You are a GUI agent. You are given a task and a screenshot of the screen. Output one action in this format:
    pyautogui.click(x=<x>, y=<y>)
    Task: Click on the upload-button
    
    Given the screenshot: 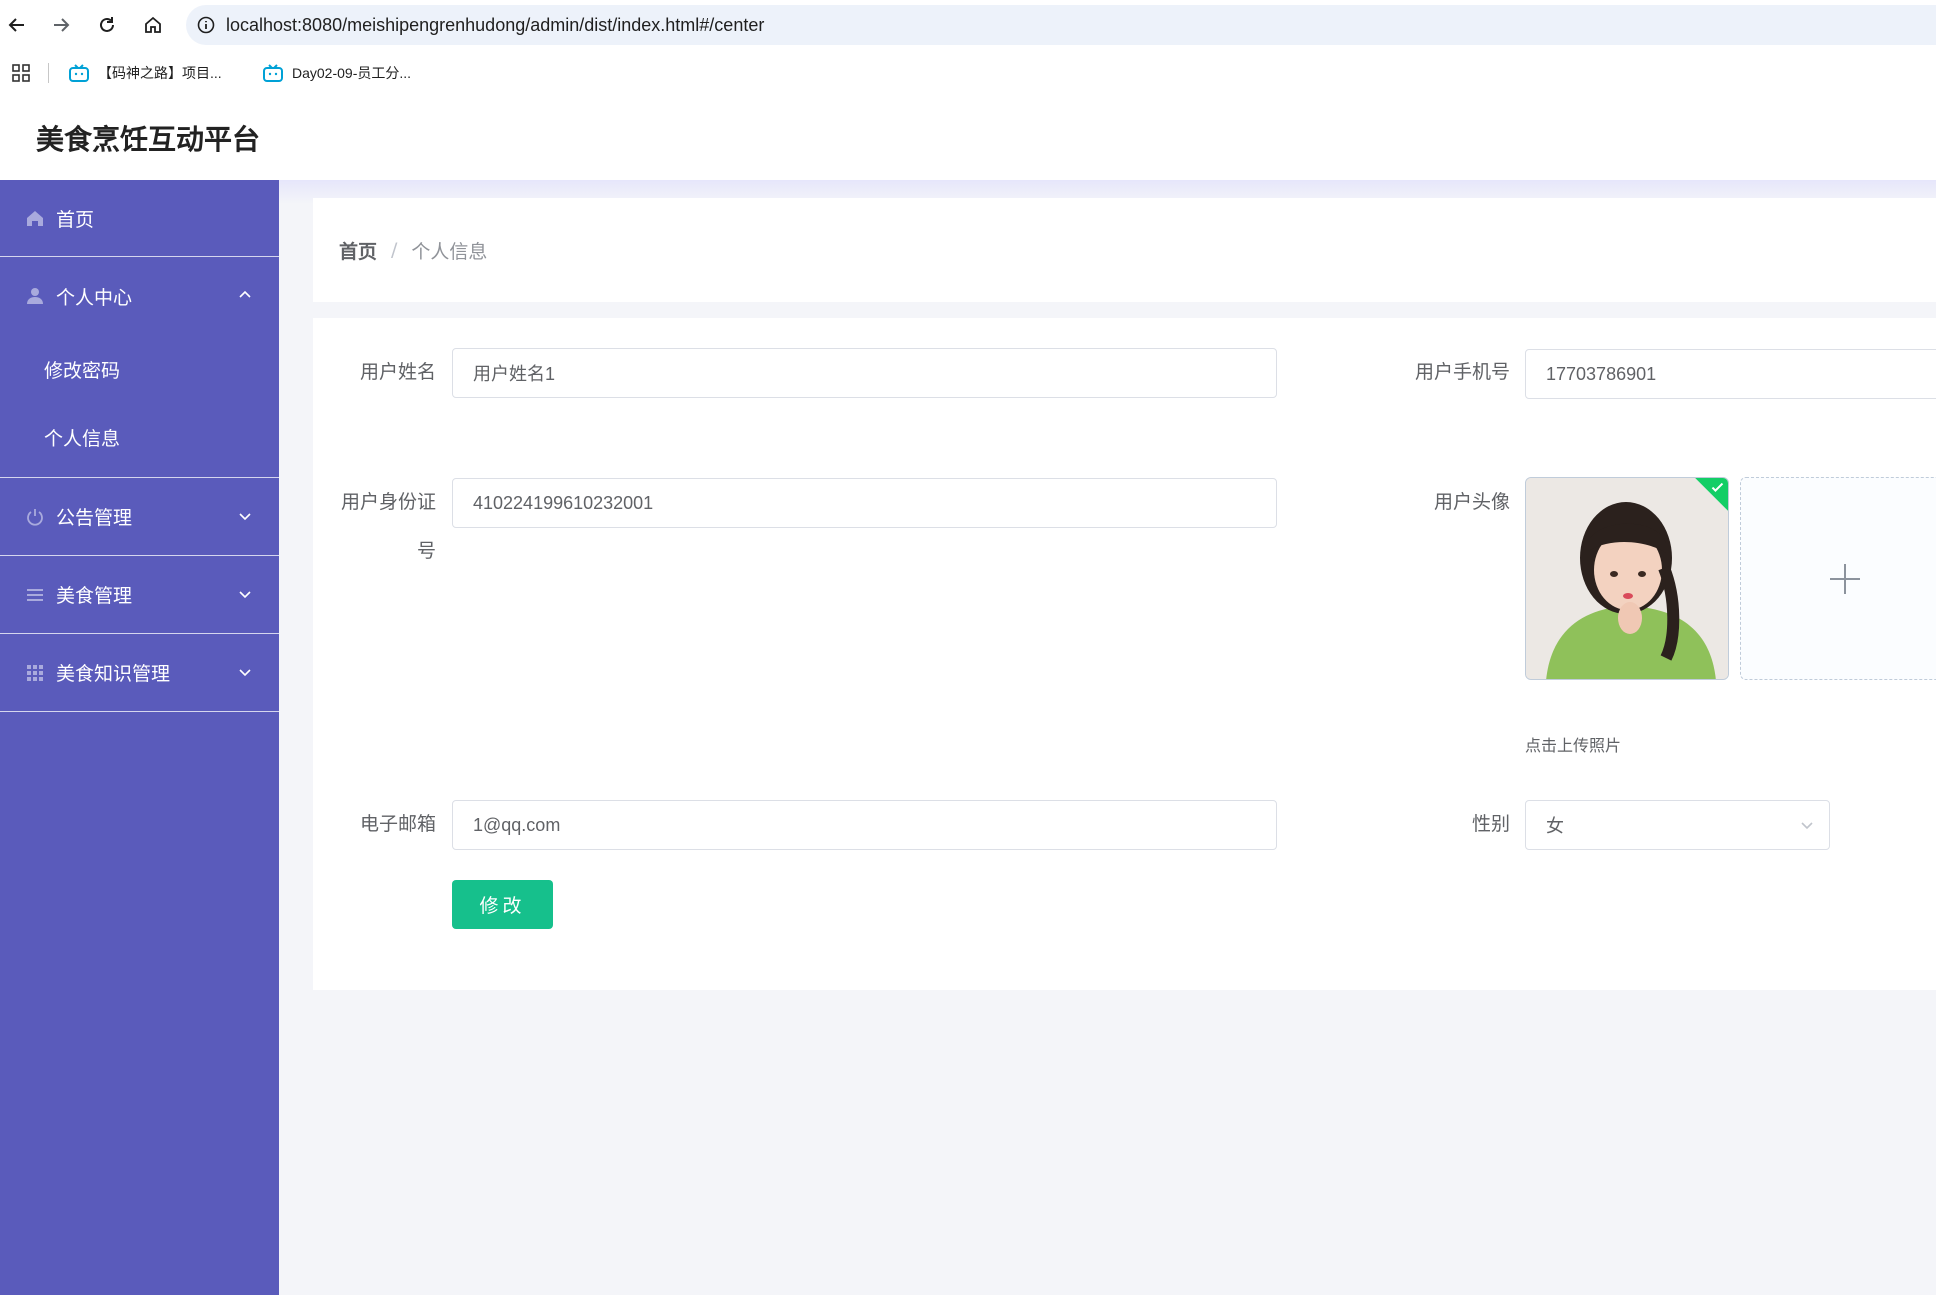 What is the action you would take?
    pyautogui.click(x=1838, y=578)
    